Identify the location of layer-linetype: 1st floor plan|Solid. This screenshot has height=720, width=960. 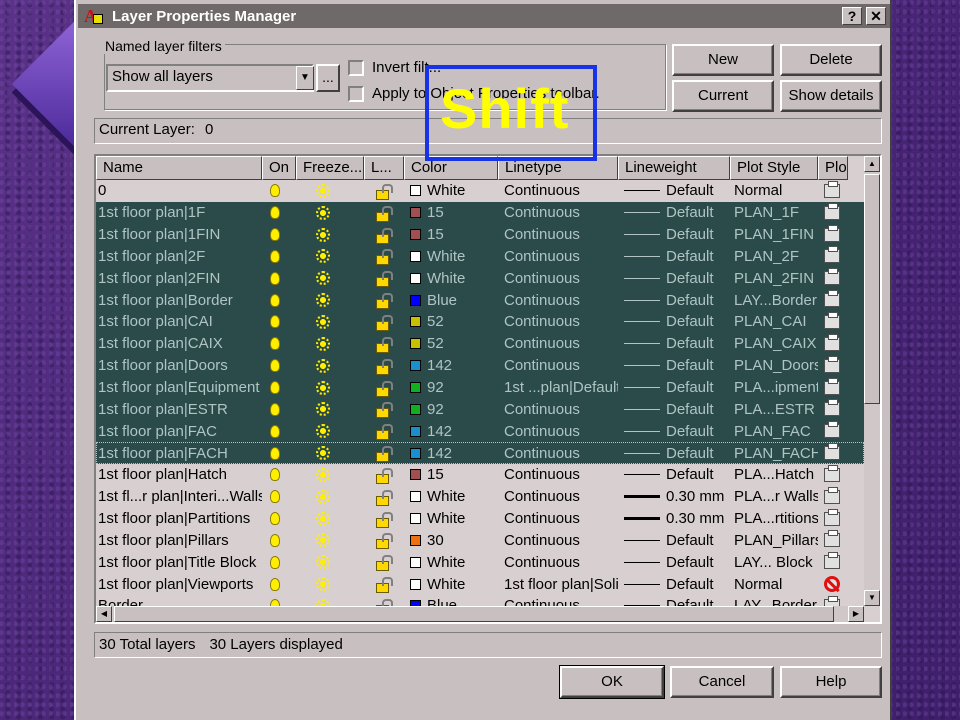
(558, 584).